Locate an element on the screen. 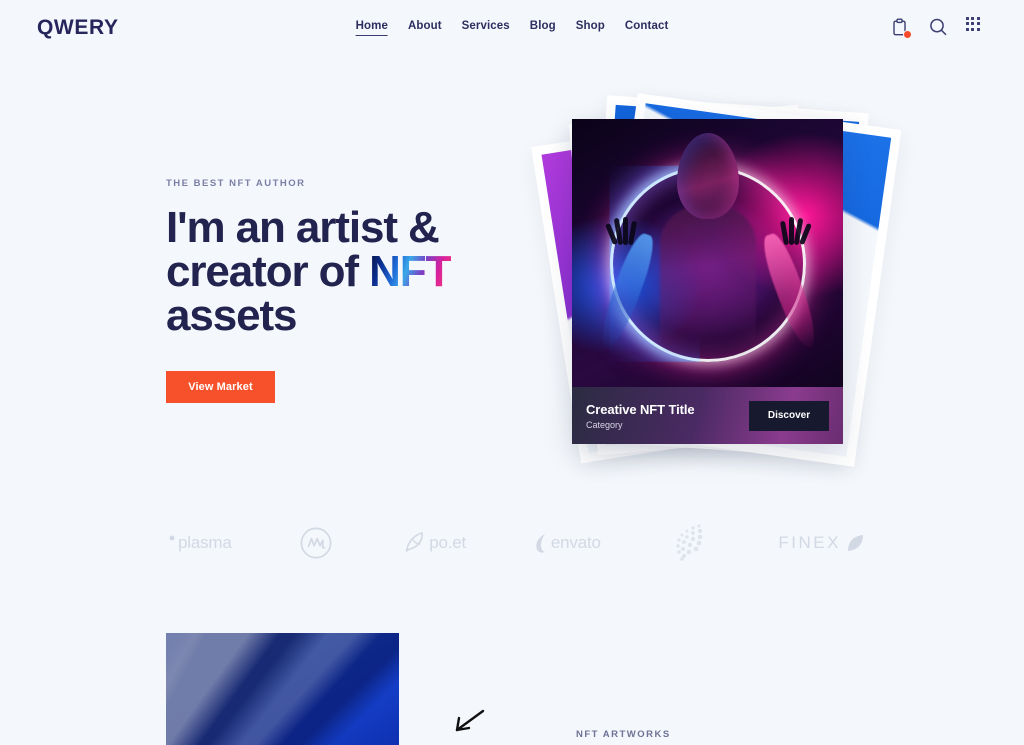 This screenshot has height=745, width=1024. nav-item-blog: Blog is located at coordinates (543, 28).